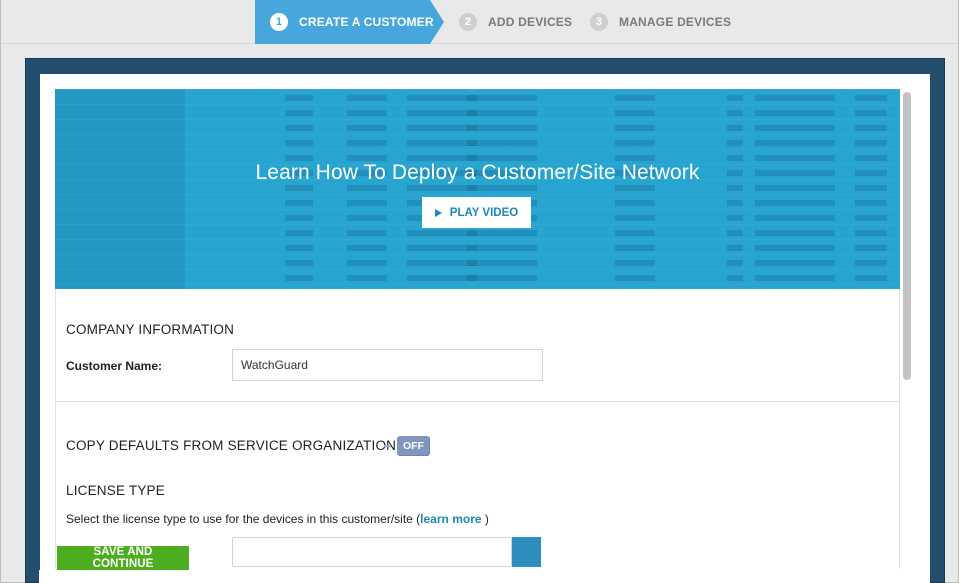  I want to click on save-and-continue-button: SAVE AND CONTINUE, so click(123, 558).